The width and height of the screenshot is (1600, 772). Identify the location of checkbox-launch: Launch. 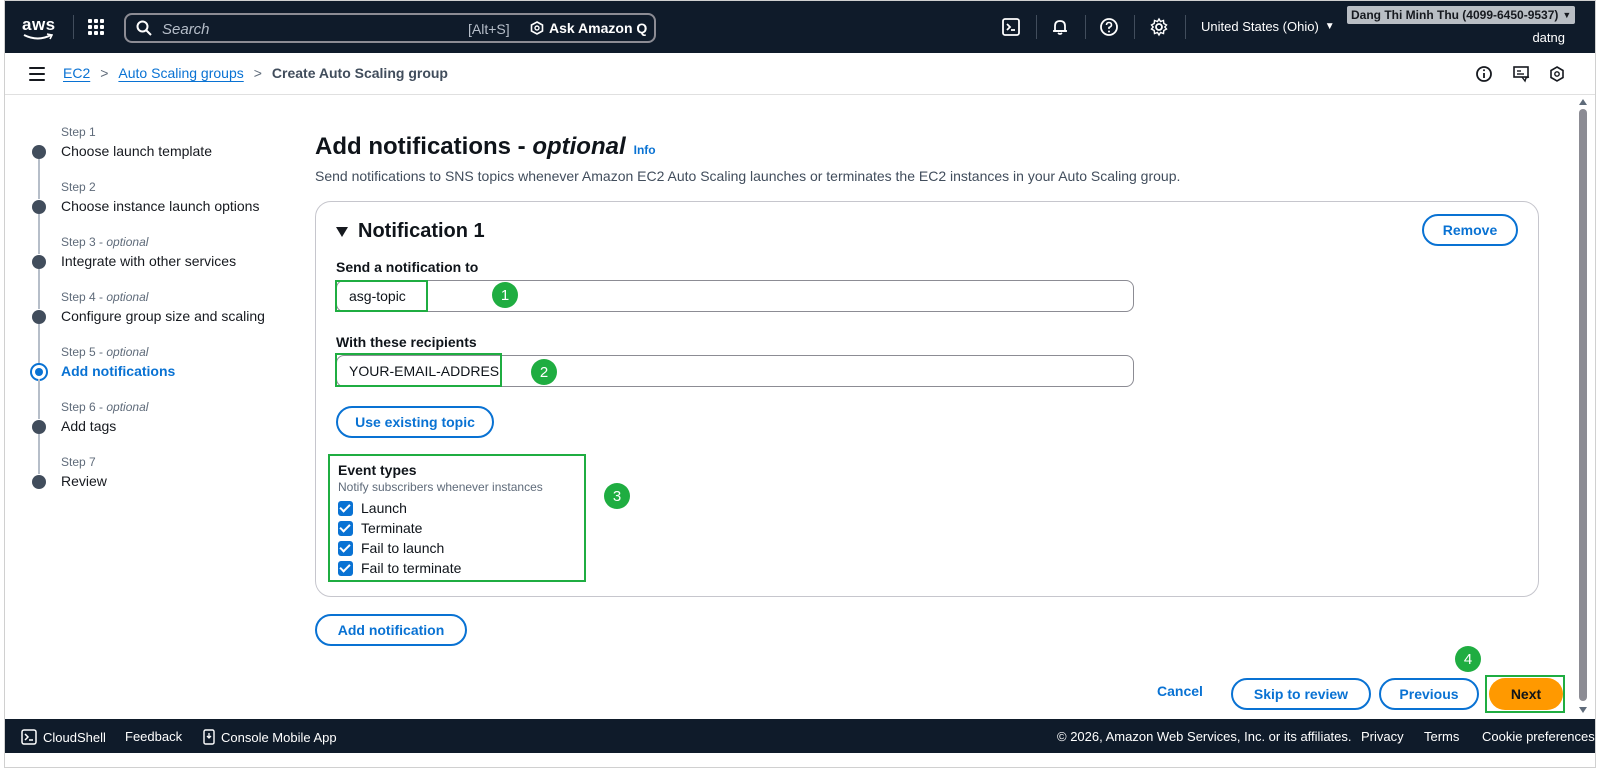
(372, 508).